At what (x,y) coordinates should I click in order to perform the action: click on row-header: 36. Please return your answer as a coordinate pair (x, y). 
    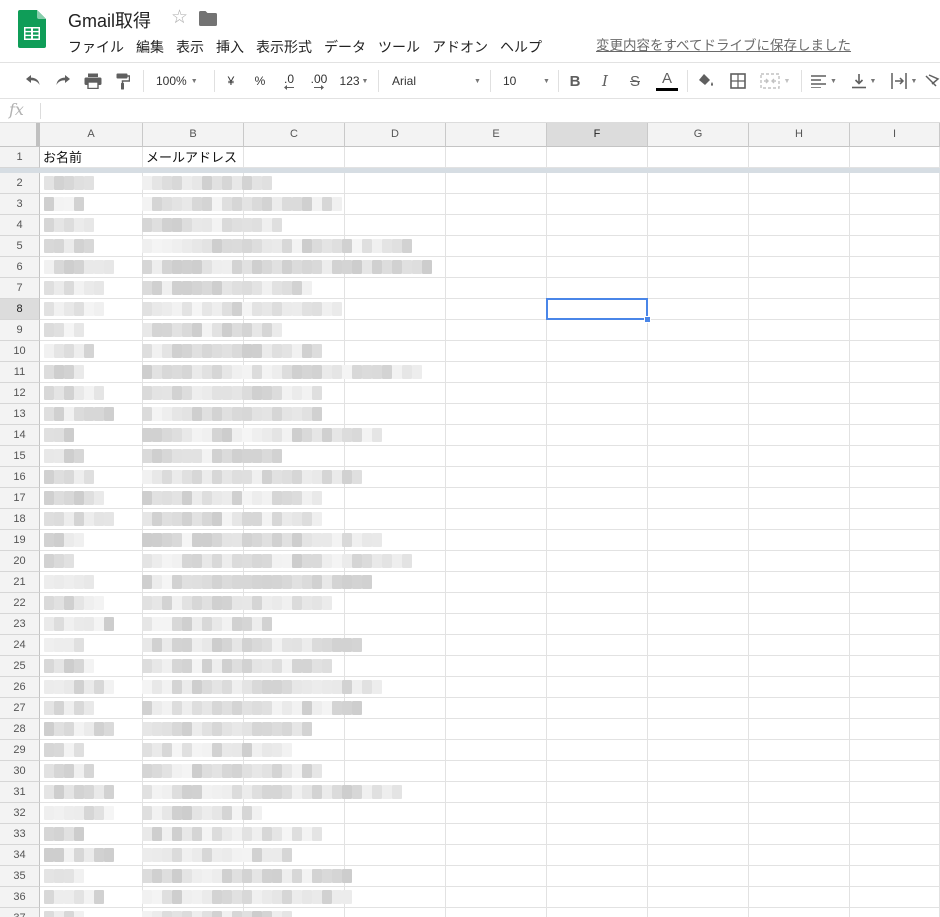
    Looking at the image, I should click on (20, 897).